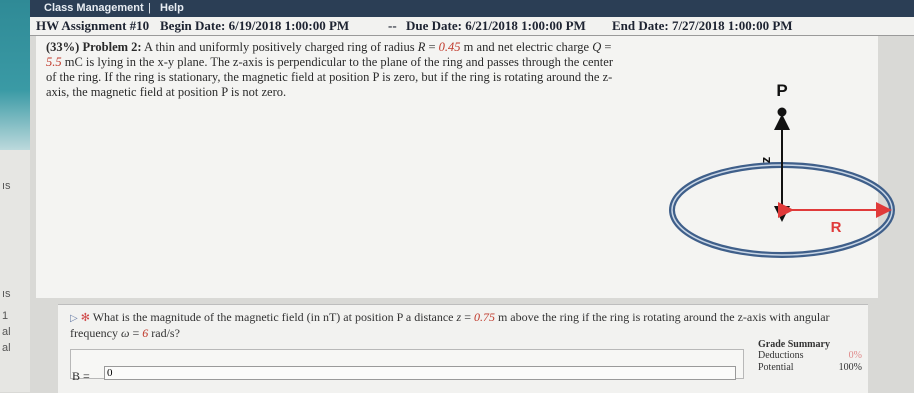 This screenshot has height=393, width=914. Describe the element at coordinates (782, 169) in the screenshot. I see `ring-diagram-svg: P z R` at that location.